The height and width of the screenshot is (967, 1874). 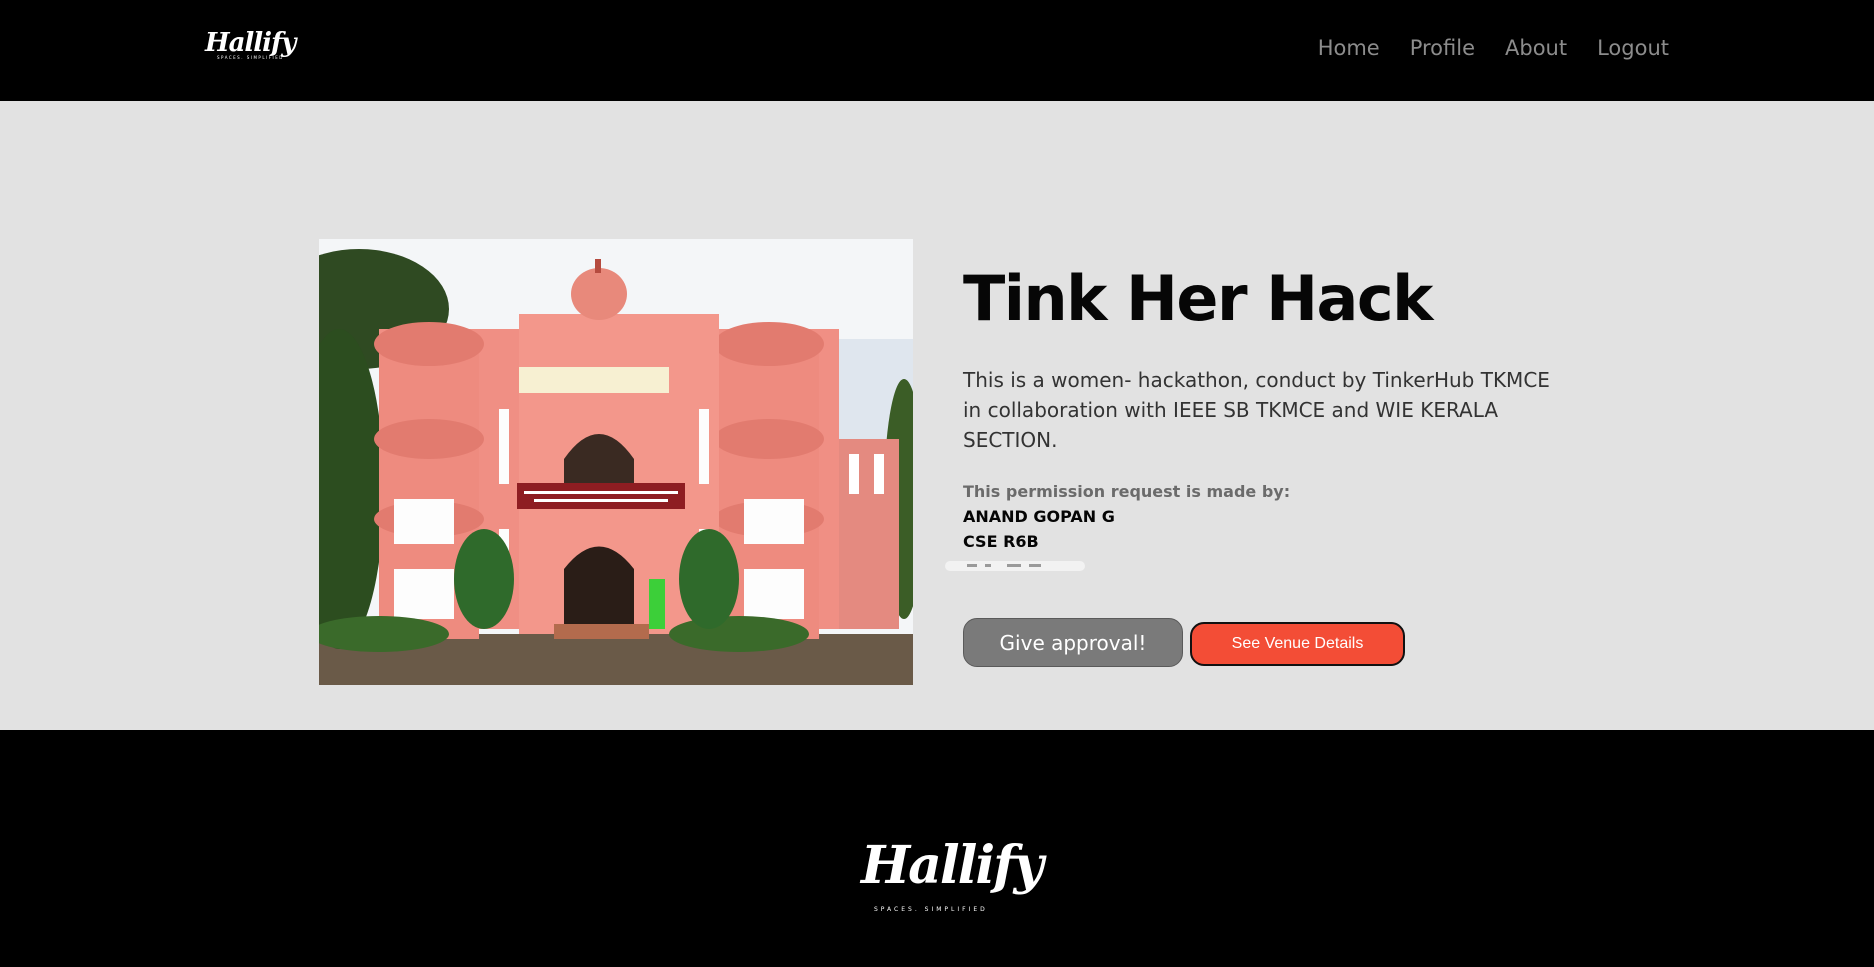 What do you see at coordinates (1536, 48) in the screenshot?
I see `nav-about: About` at bounding box center [1536, 48].